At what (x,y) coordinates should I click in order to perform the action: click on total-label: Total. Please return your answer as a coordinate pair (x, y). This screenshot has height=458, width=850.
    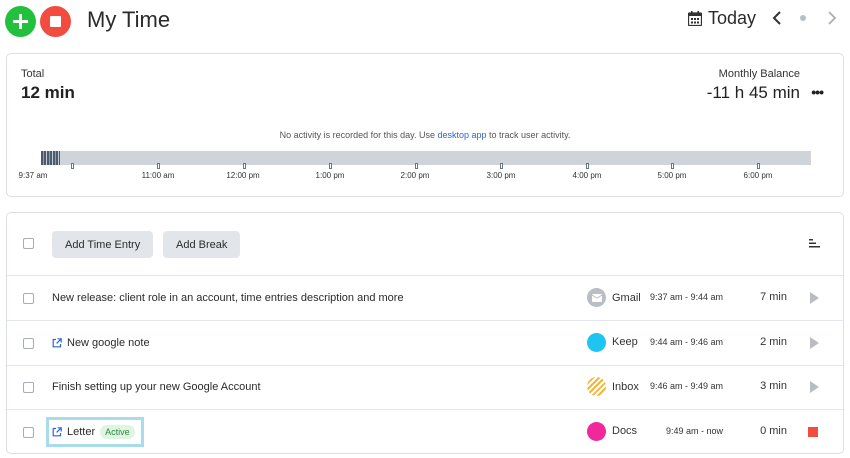
    Looking at the image, I should click on (33, 74).